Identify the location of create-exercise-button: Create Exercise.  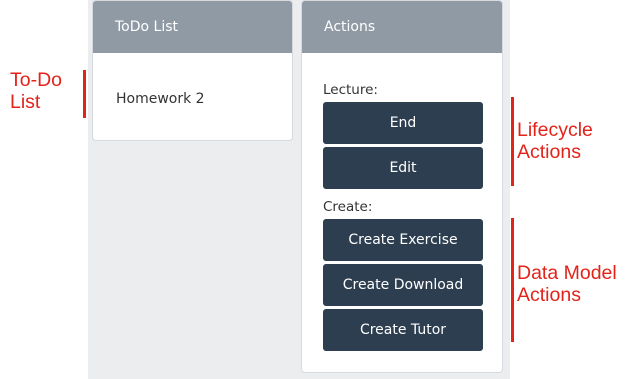
(403, 240).